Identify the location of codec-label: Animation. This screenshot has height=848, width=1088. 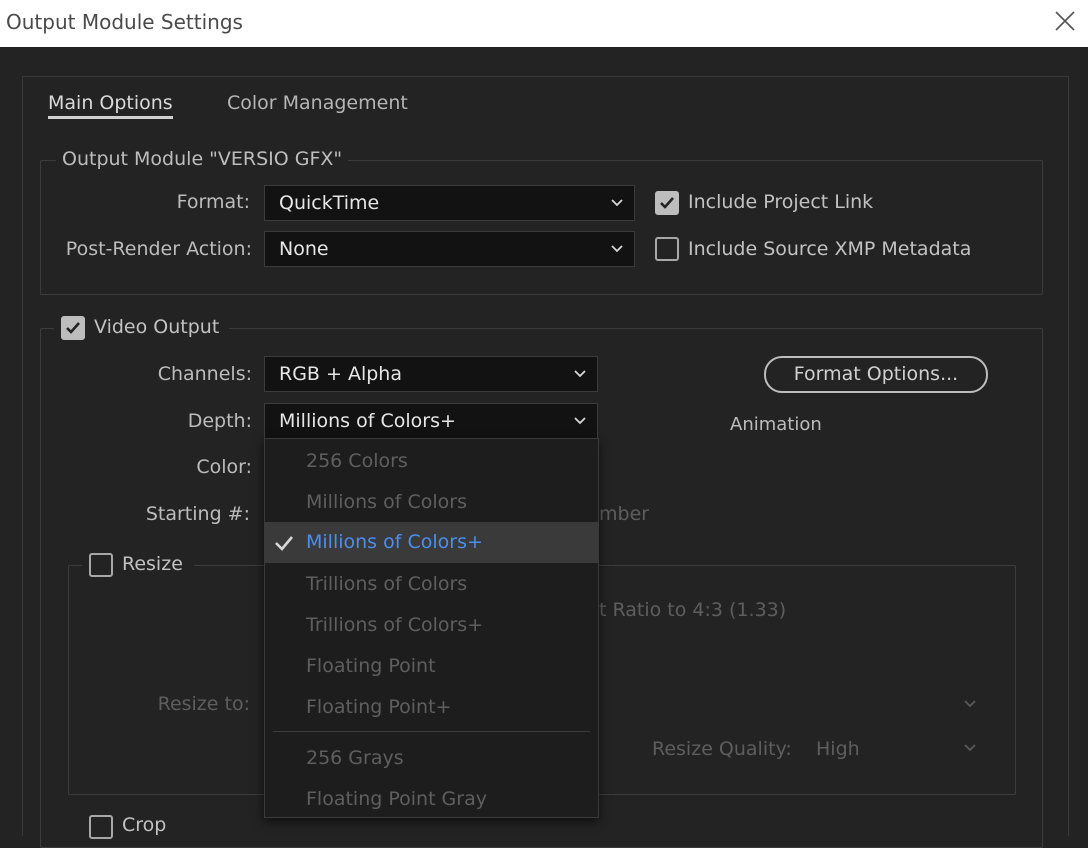
(776, 424).